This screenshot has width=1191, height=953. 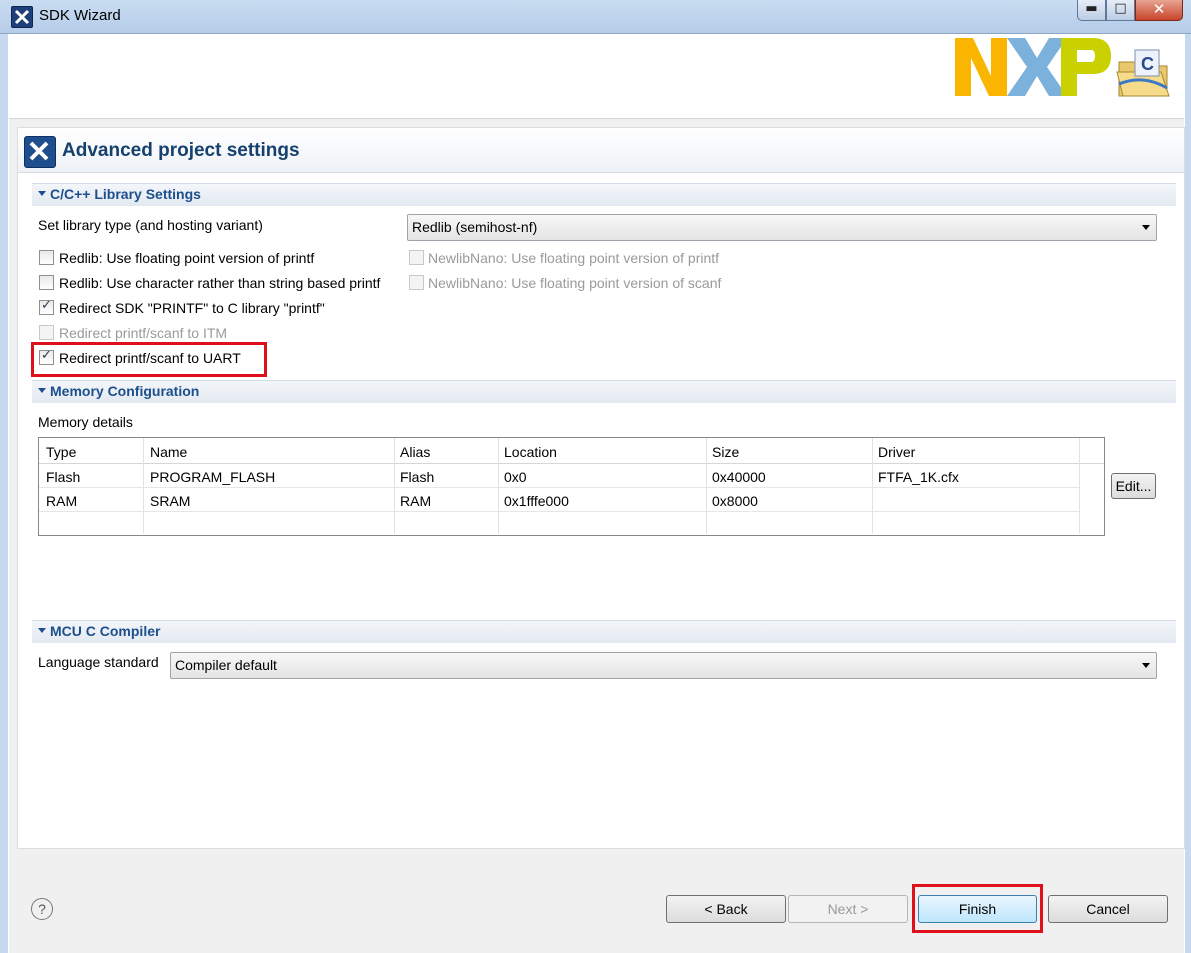 What do you see at coordinates (149, 359) in the screenshot?
I see `highlight-box-uart` at bounding box center [149, 359].